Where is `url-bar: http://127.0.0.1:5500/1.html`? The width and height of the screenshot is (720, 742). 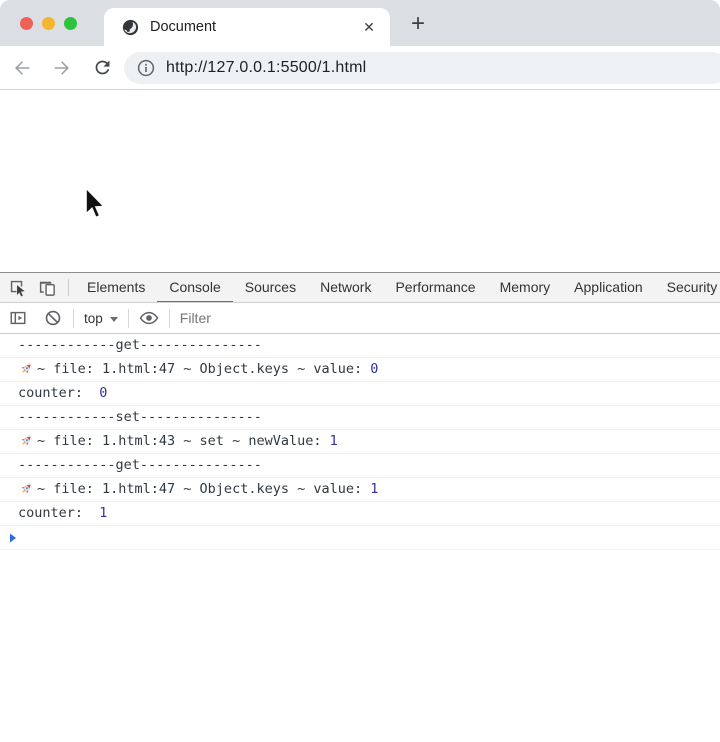 url-bar: http://127.0.0.1:5500/1.html is located at coordinates (422, 68).